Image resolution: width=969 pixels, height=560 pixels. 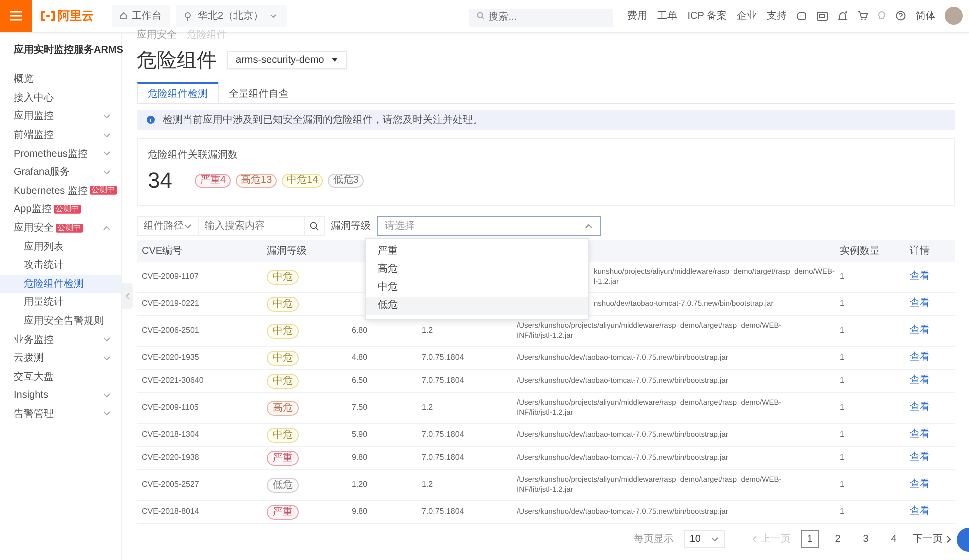 I want to click on table-cell: CVE-2009-1107, so click(x=170, y=276).